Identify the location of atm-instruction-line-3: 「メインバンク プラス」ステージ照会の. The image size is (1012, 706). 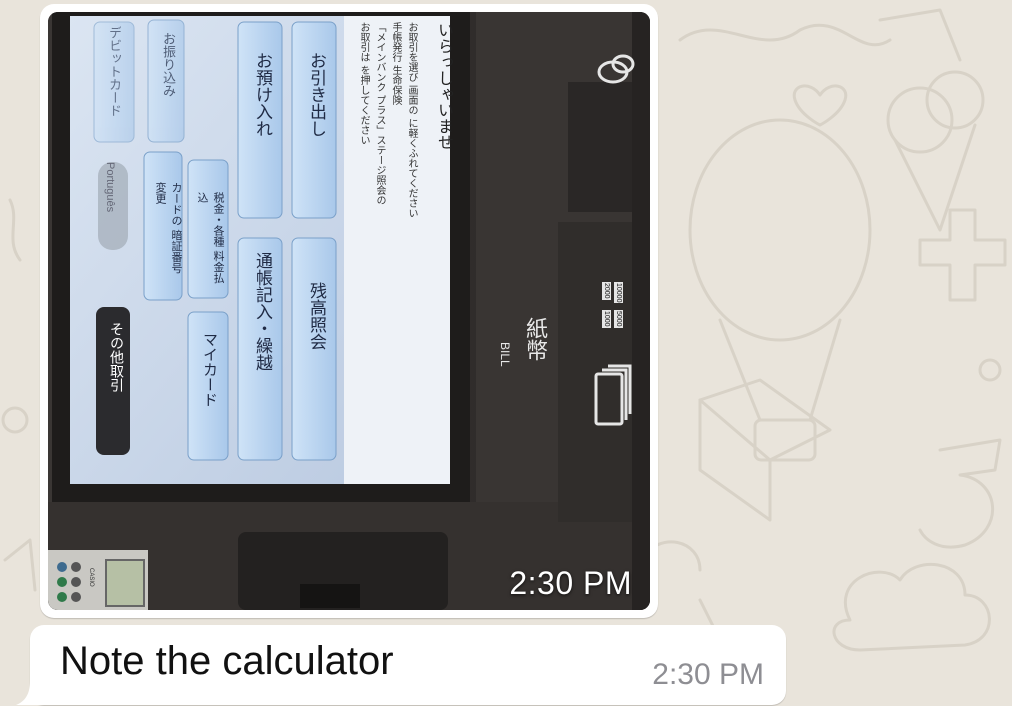
(379, 114).